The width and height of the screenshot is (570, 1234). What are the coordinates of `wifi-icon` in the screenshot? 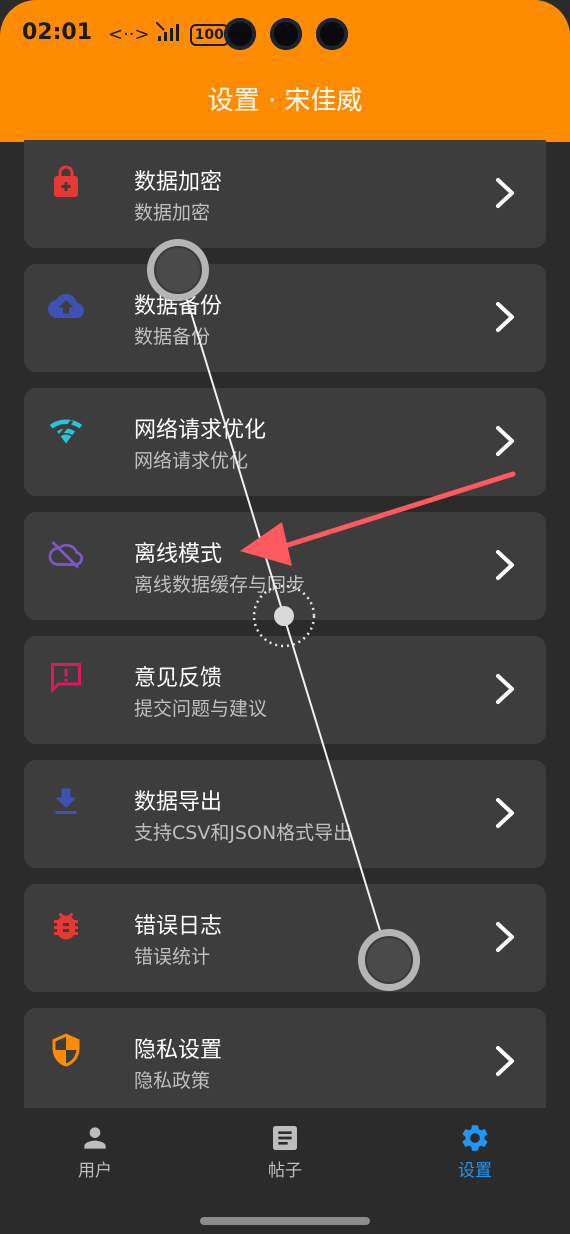 It's located at (66, 430).